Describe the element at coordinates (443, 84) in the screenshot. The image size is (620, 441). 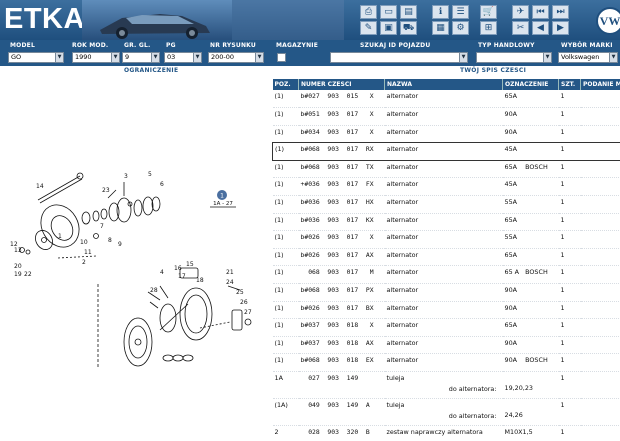
I see `column-header-name: NAZWA` at that location.